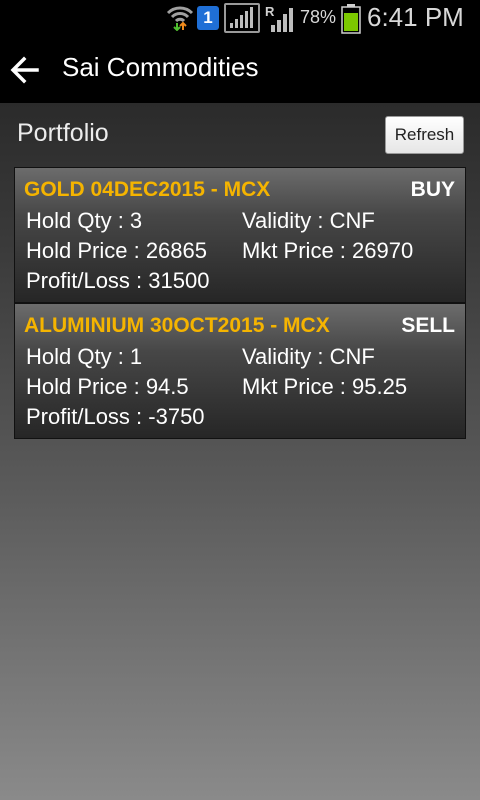  What do you see at coordinates (432, 189) in the screenshot?
I see `position-side: BUY` at bounding box center [432, 189].